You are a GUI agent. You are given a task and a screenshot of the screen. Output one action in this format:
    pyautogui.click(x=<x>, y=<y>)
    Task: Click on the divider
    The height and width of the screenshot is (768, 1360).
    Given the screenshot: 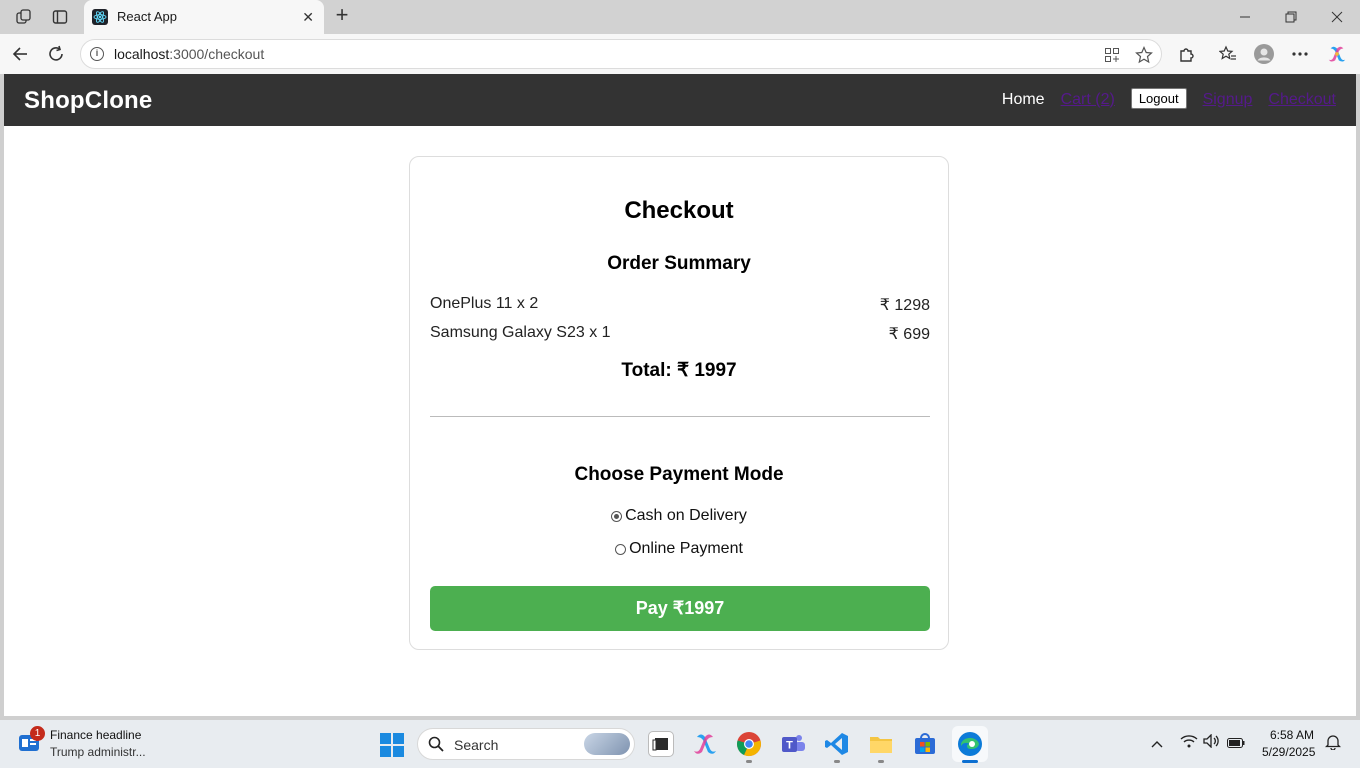 What is the action you would take?
    pyautogui.click(x=680, y=416)
    